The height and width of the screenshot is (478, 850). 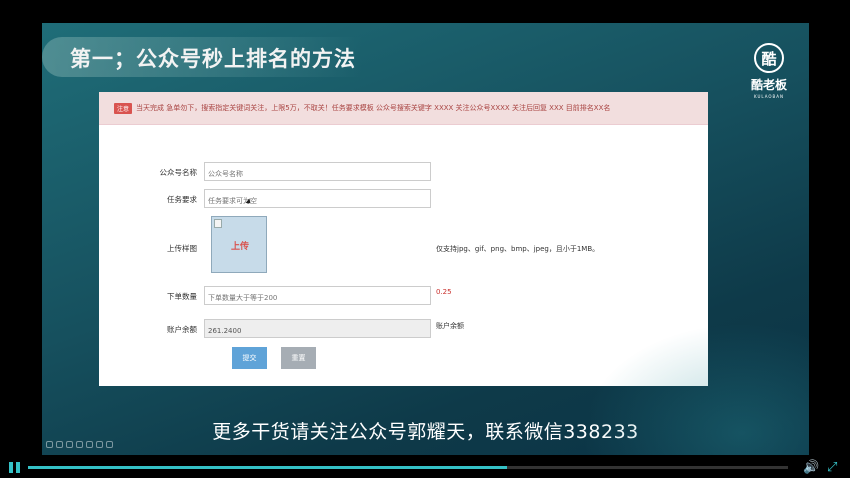 What do you see at coordinates (218, 223) in the screenshot?
I see `broken-image-icon` at bounding box center [218, 223].